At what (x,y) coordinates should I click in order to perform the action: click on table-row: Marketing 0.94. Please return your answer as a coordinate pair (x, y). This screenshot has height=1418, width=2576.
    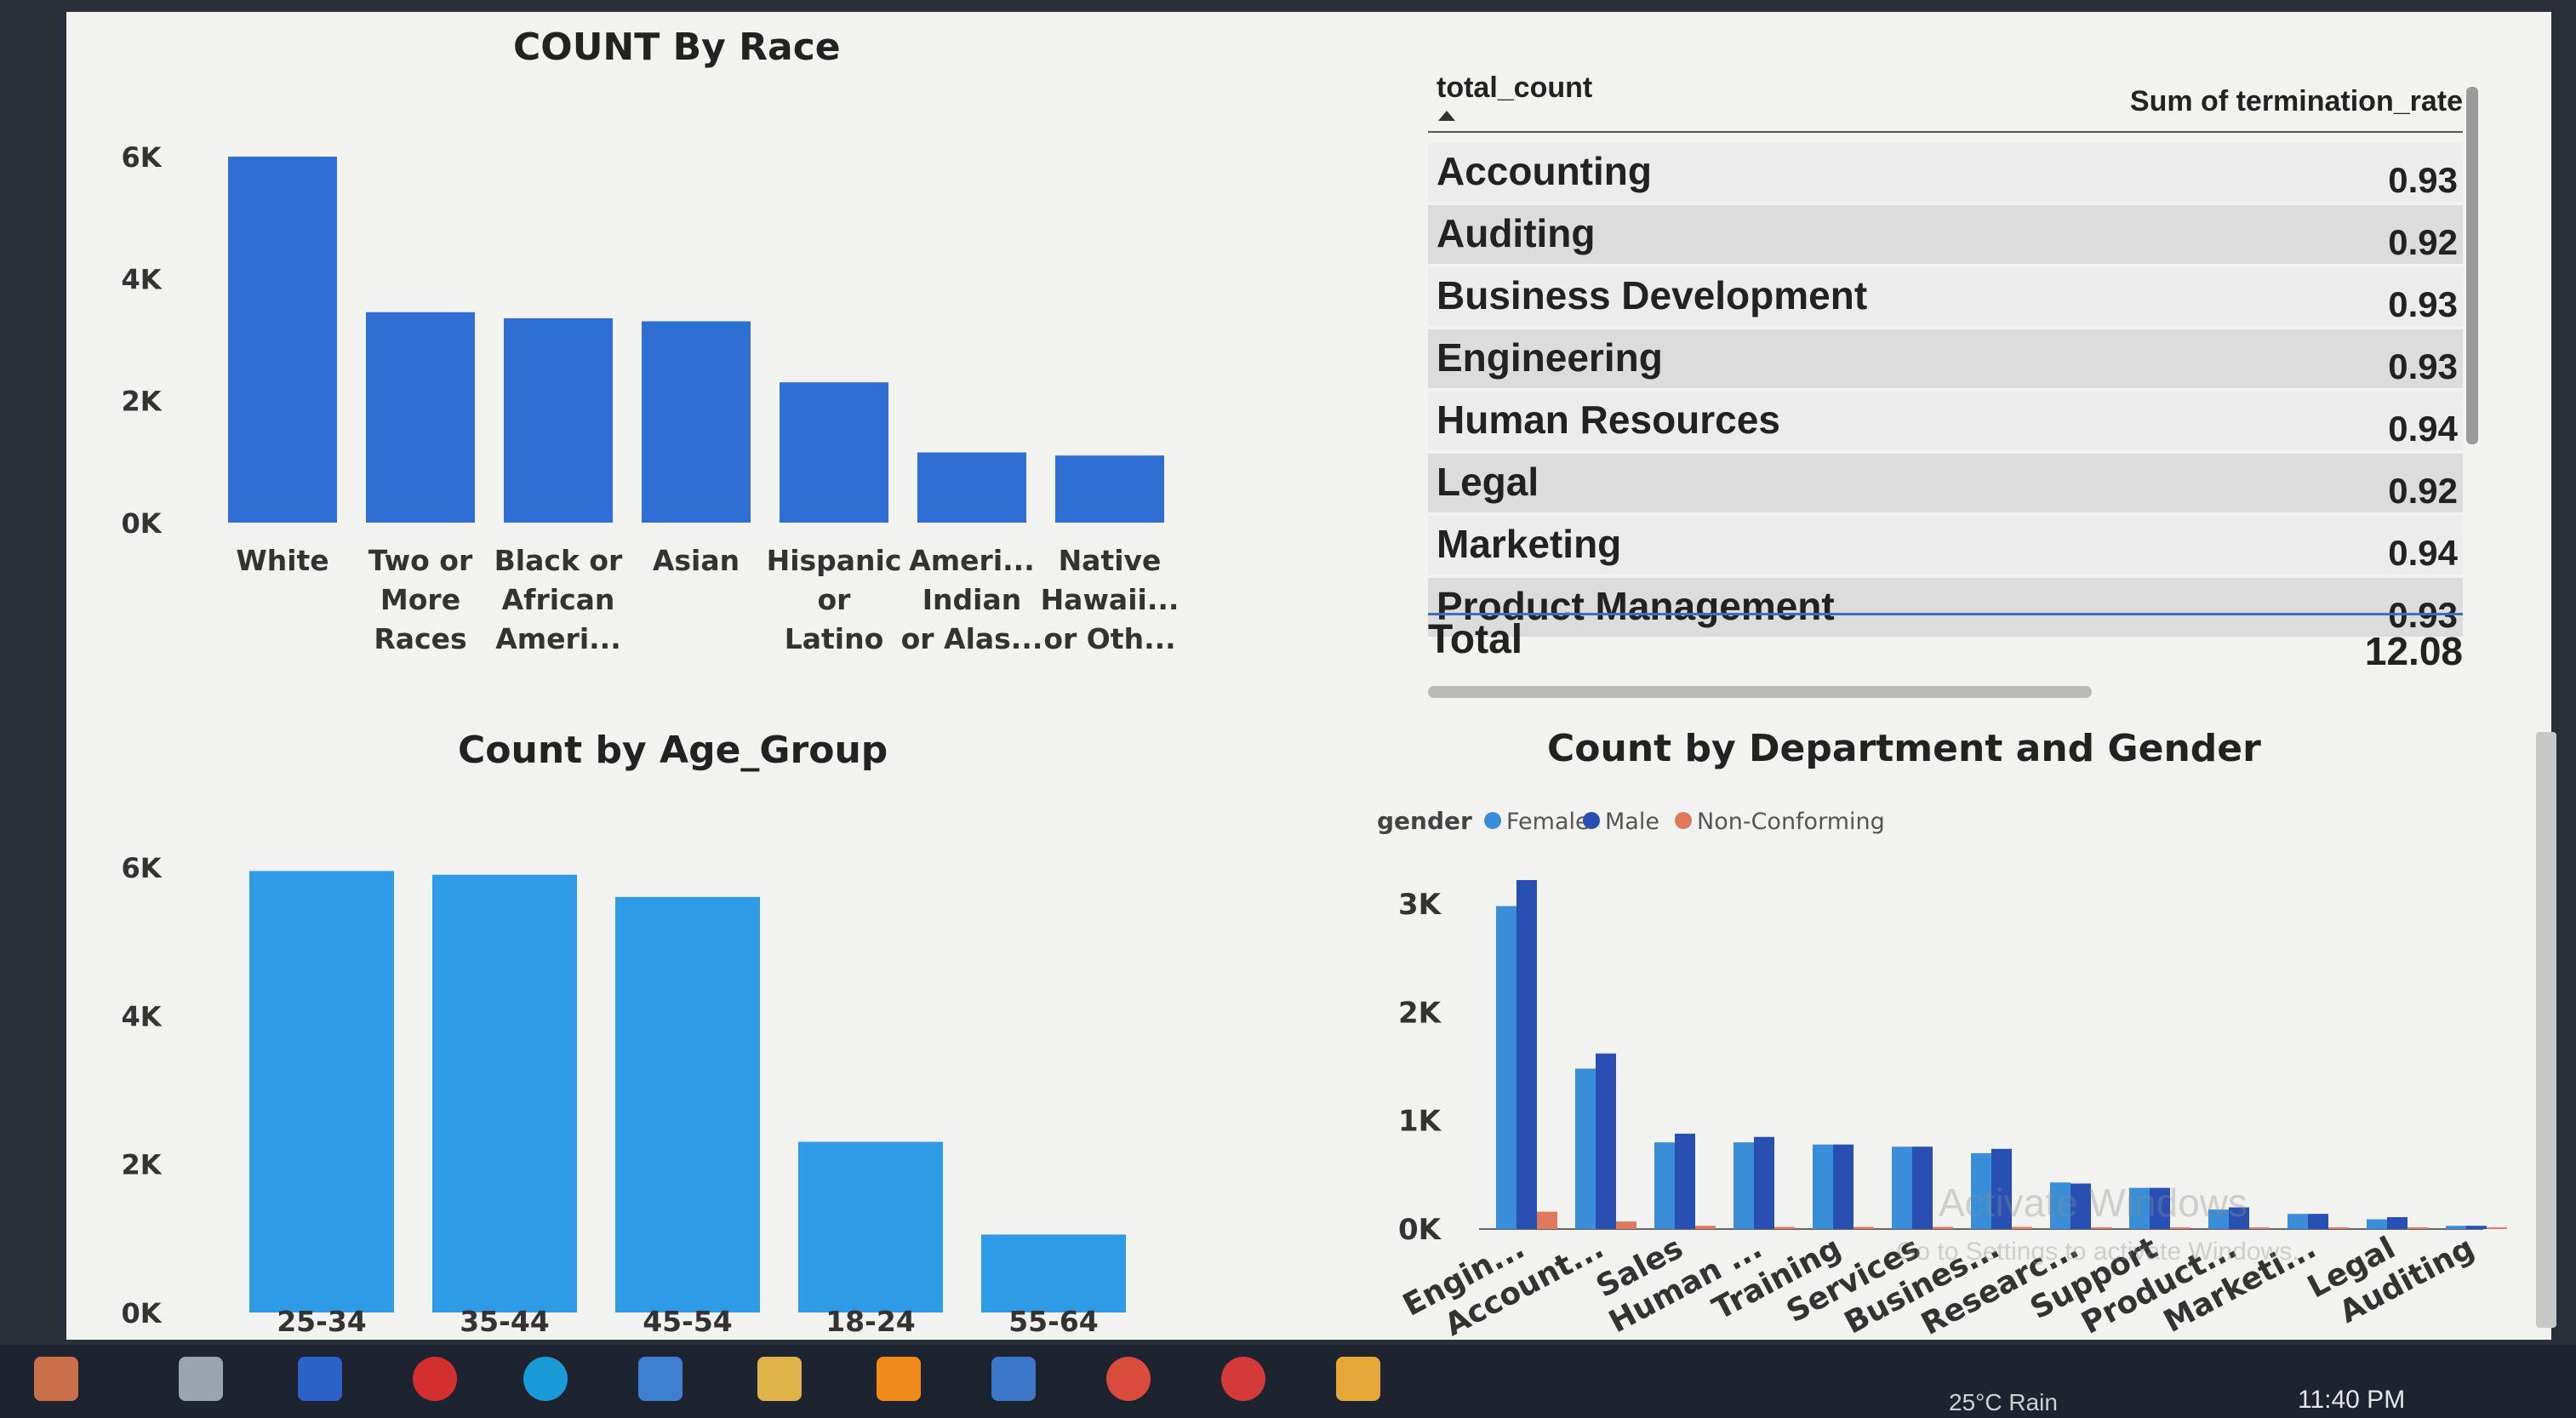
    Looking at the image, I should click on (1945, 545).